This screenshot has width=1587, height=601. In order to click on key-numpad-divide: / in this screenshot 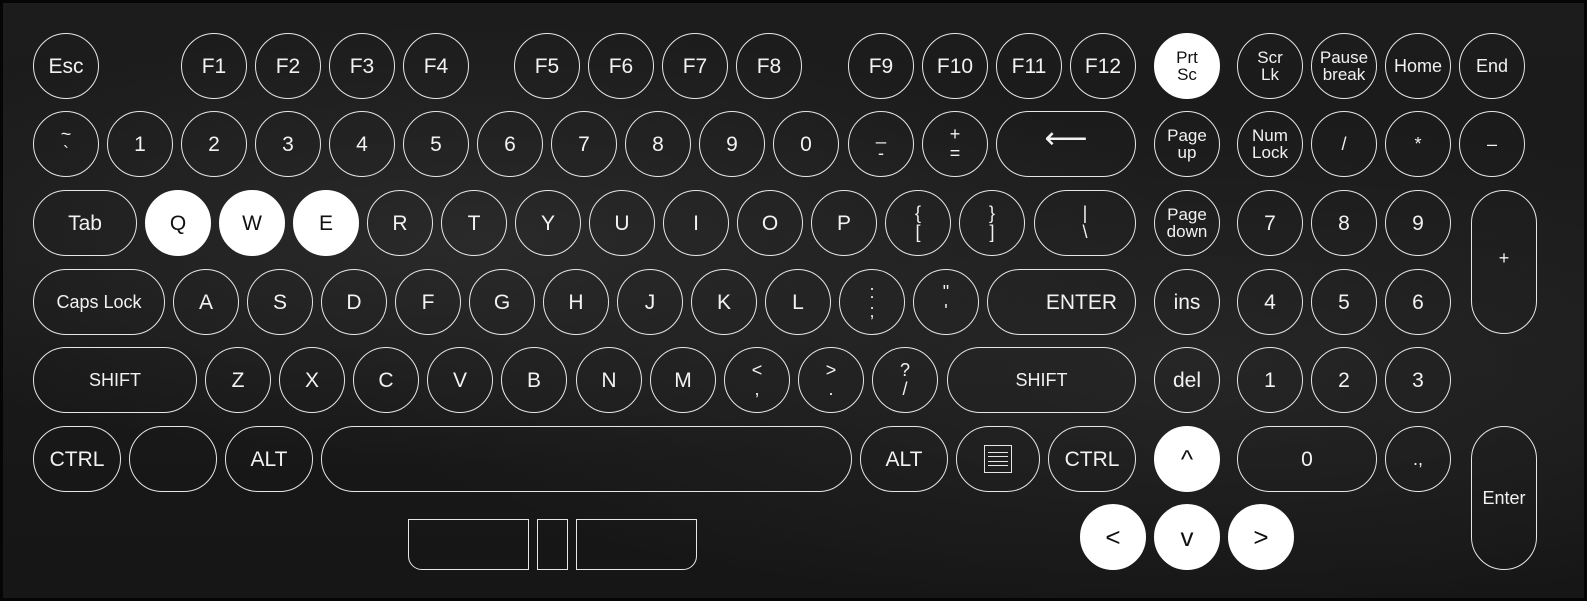, I will do `click(1344, 144)`.